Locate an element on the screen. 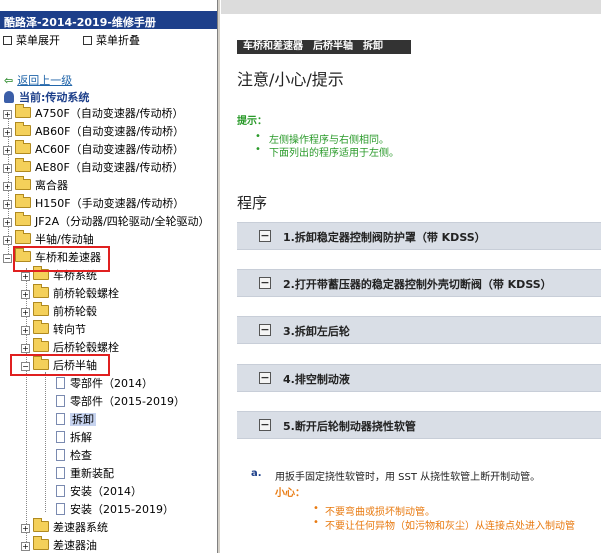 The height and width of the screenshot is (553, 601). tree-doc-install-2015-2019: 安装（2015-2019） is located at coordinates (115, 510).